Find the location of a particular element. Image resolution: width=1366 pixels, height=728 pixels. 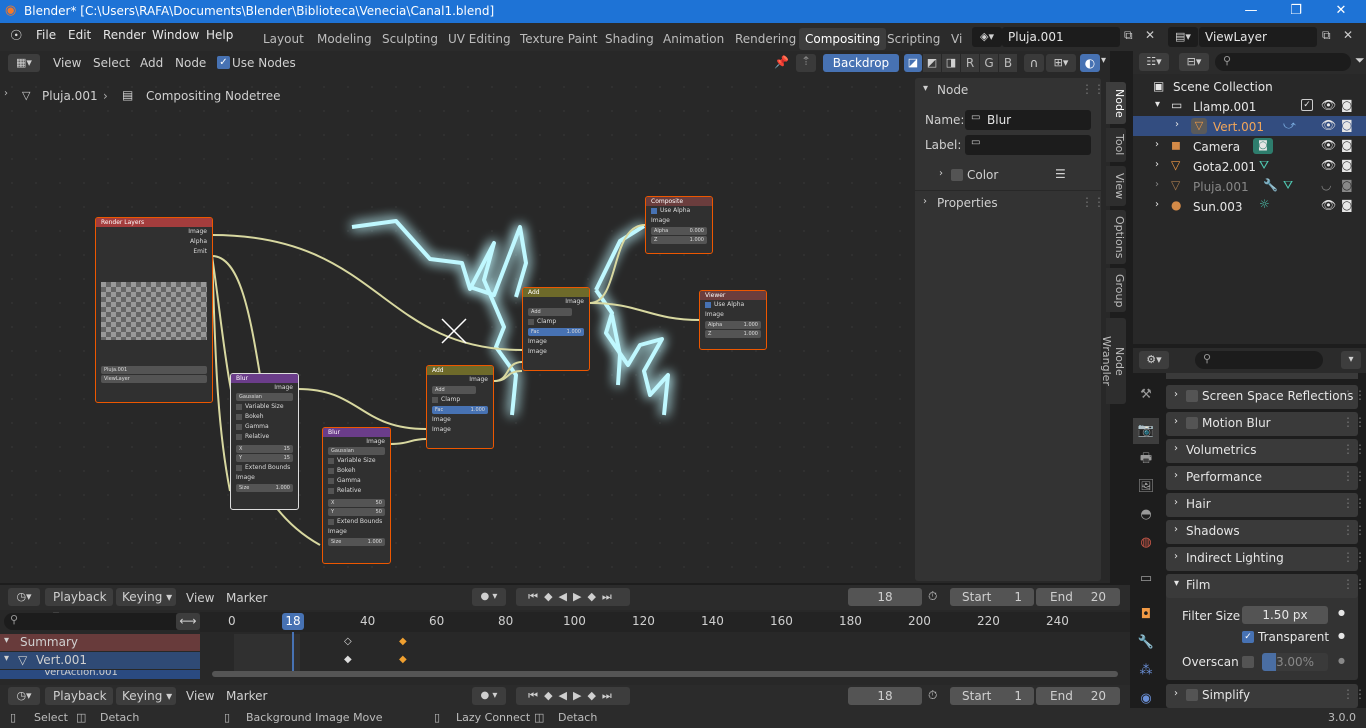

y-field: Y 15 is located at coordinates (264, 458).